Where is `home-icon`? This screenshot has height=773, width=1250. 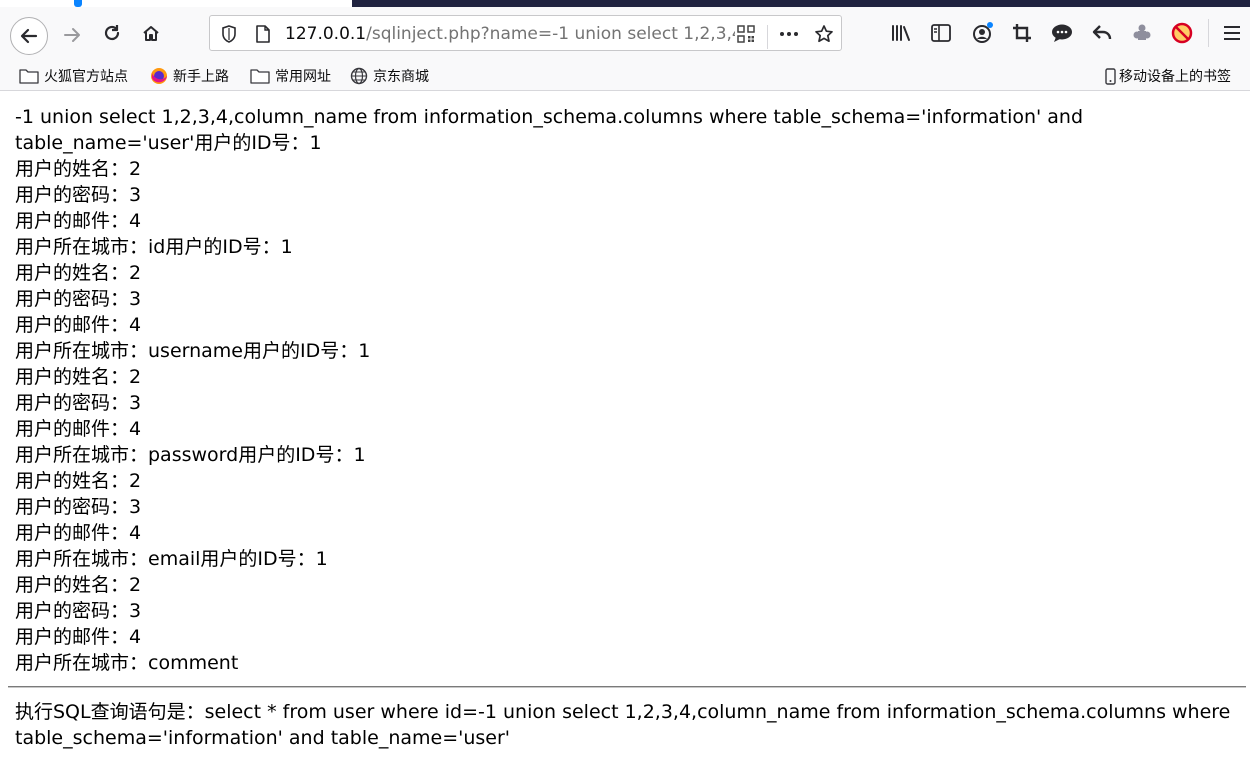 home-icon is located at coordinates (151, 33).